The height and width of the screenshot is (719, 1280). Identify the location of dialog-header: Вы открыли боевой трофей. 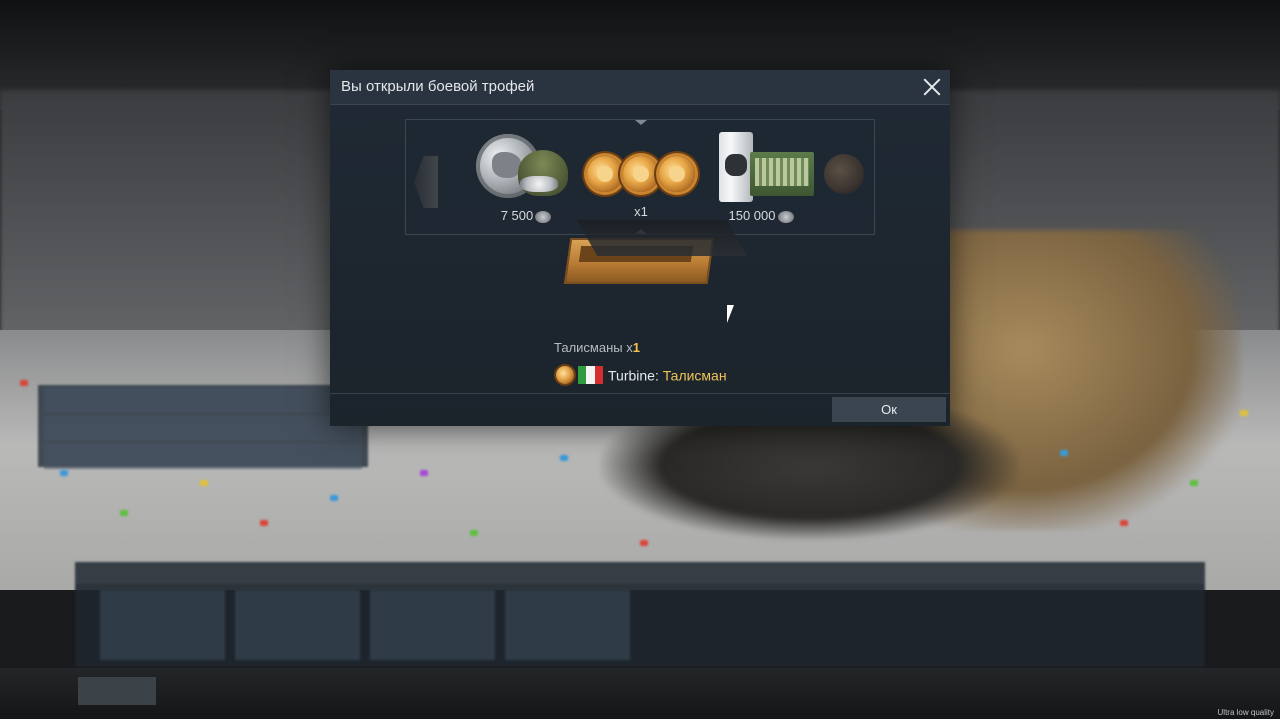
(640, 87).